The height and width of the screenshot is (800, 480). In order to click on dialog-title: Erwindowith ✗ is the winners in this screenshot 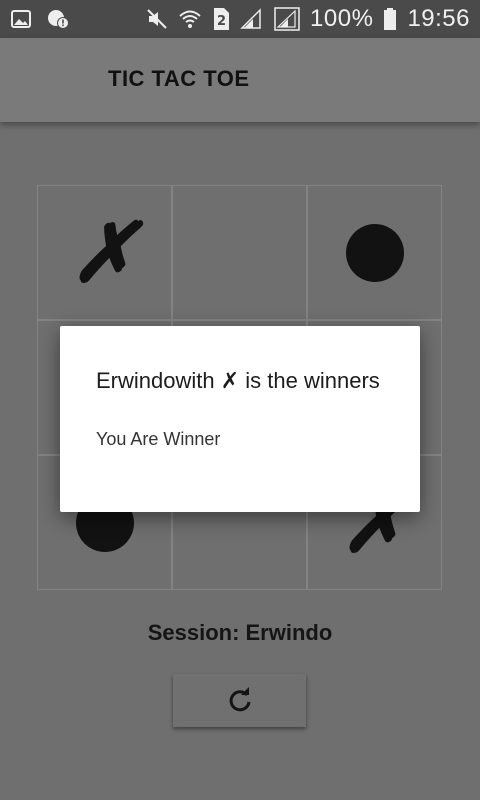, I will do `click(238, 380)`.